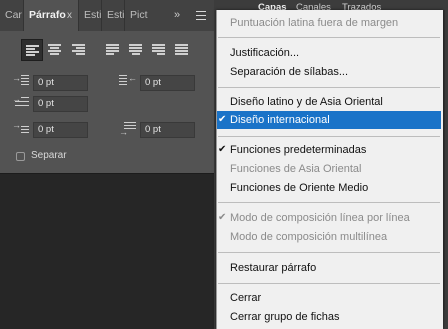  Describe the element at coordinates (306, 102) in the screenshot. I see `menu-item-label: Diseño latino y de Asia Oriental` at that location.